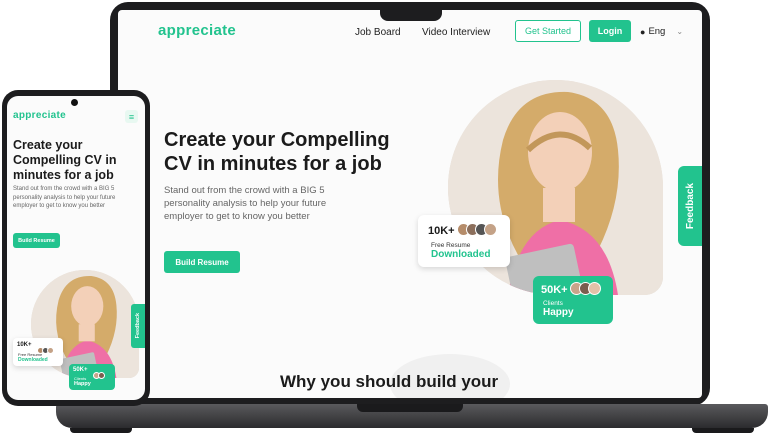  Describe the element at coordinates (92, 377) in the screenshot. I see `phone-stat-card-clients: 50K+ Clients Happy` at that location.